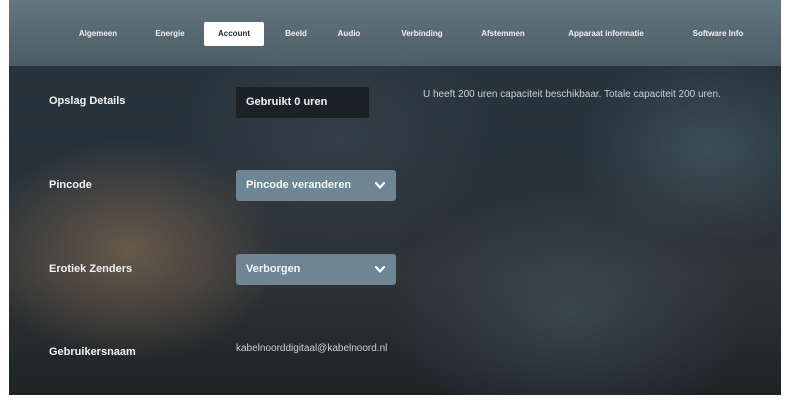 This screenshot has height=404, width=790. I want to click on tab-verbinding: Verbinding, so click(422, 34).